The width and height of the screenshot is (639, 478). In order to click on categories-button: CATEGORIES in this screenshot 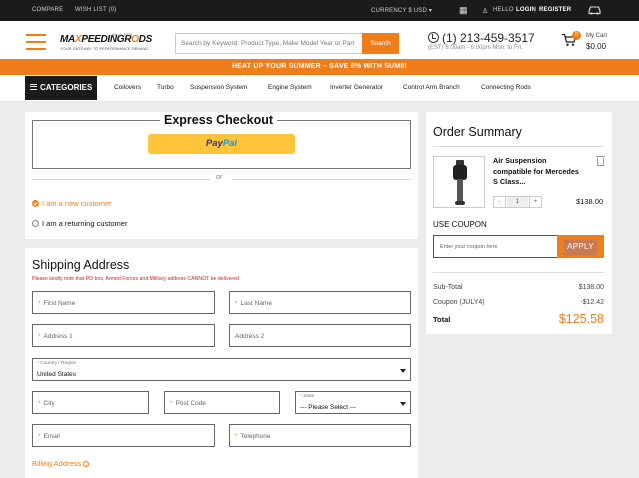, I will do `click(61, 88)`.